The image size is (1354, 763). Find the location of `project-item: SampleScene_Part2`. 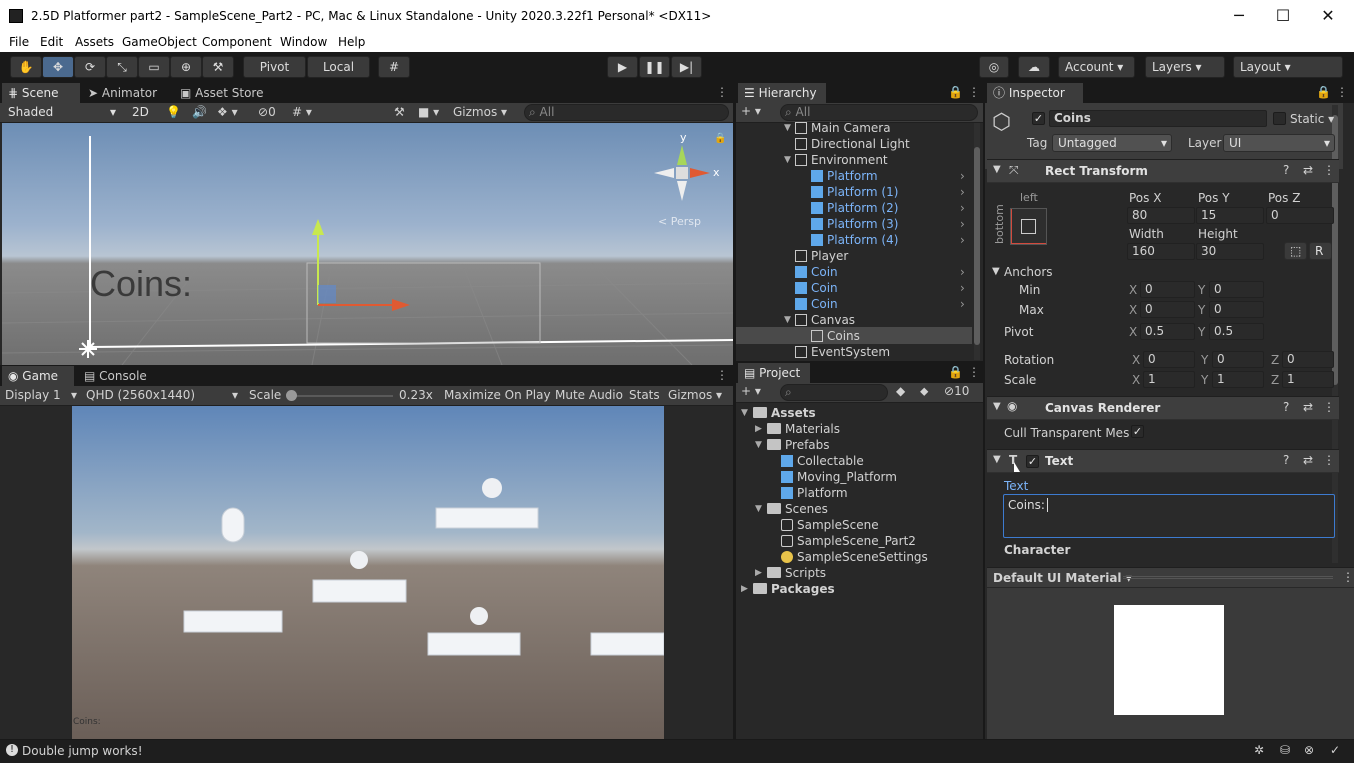

project-item: SampleScene_Part2 is located at coordinates (848, 541).